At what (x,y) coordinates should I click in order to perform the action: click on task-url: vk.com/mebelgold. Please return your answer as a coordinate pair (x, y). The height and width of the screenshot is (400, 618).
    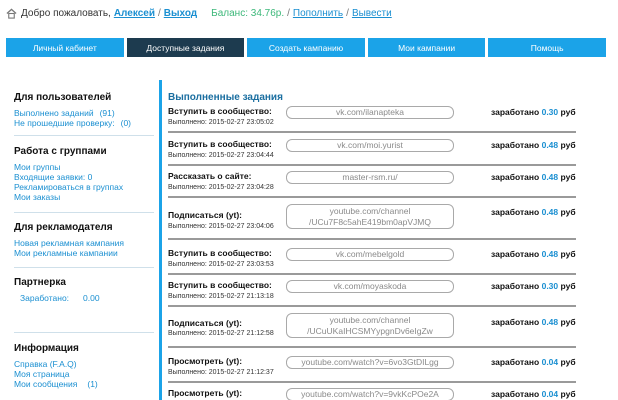
    Looking at the image, I should click on (370, 254).